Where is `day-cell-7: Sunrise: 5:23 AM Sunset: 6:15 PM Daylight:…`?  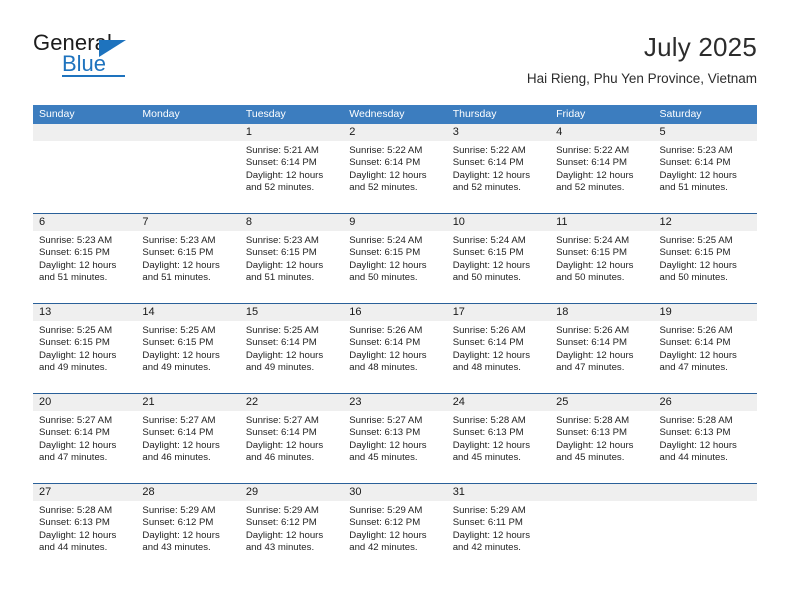 day-cell-7: Sunrise: 5:23 AM Sunset: 6:15 PM Daylight:… is located at coordinates (187, 267).